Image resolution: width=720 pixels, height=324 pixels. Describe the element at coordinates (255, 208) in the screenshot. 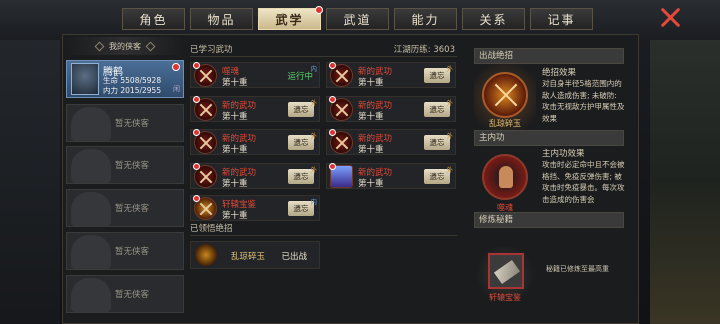

I see `skill-item: 轩辕宝鉴 第十重 遗忘 内` at that location.